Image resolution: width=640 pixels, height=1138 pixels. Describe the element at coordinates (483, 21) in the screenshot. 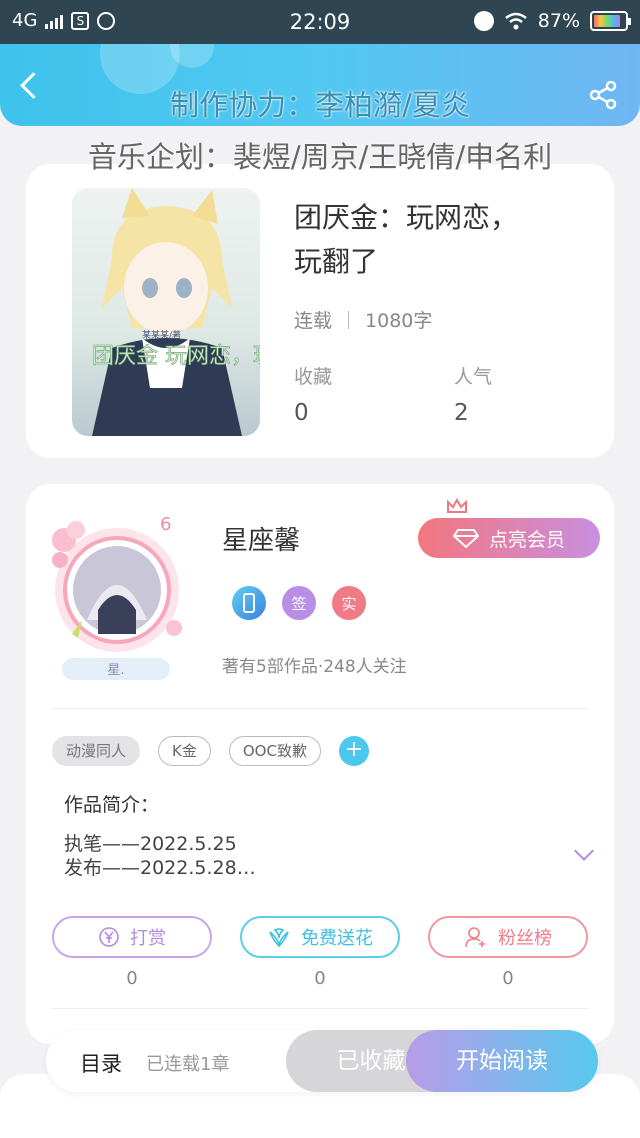

I see `alarm-icon` at that location.